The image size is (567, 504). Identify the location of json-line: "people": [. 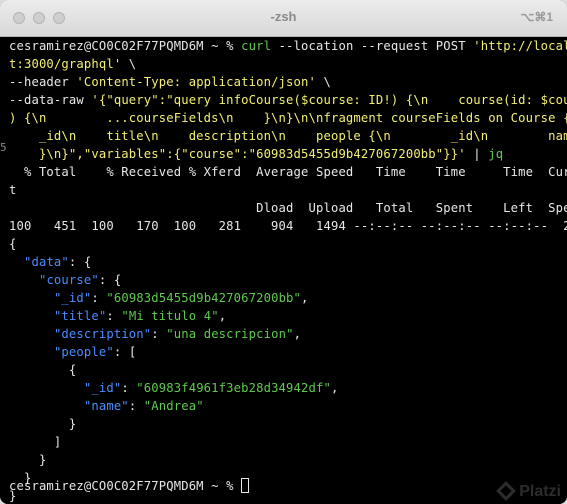
(95, 352).